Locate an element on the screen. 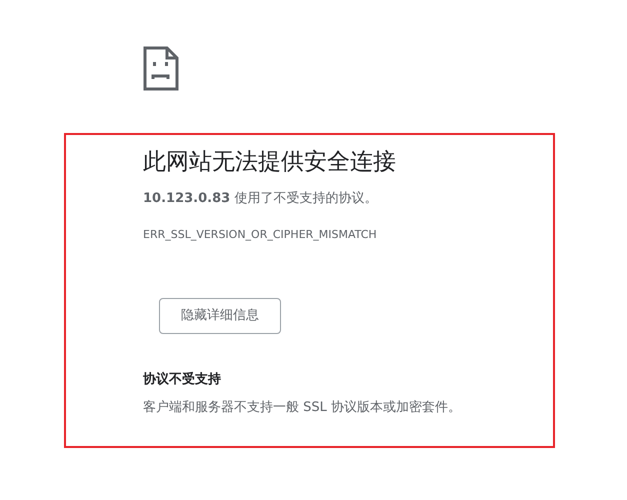  details-text: 客户端和服务器不支持一般 SSL 协议版本或加密套件。 is located at coordinates (302, 407).